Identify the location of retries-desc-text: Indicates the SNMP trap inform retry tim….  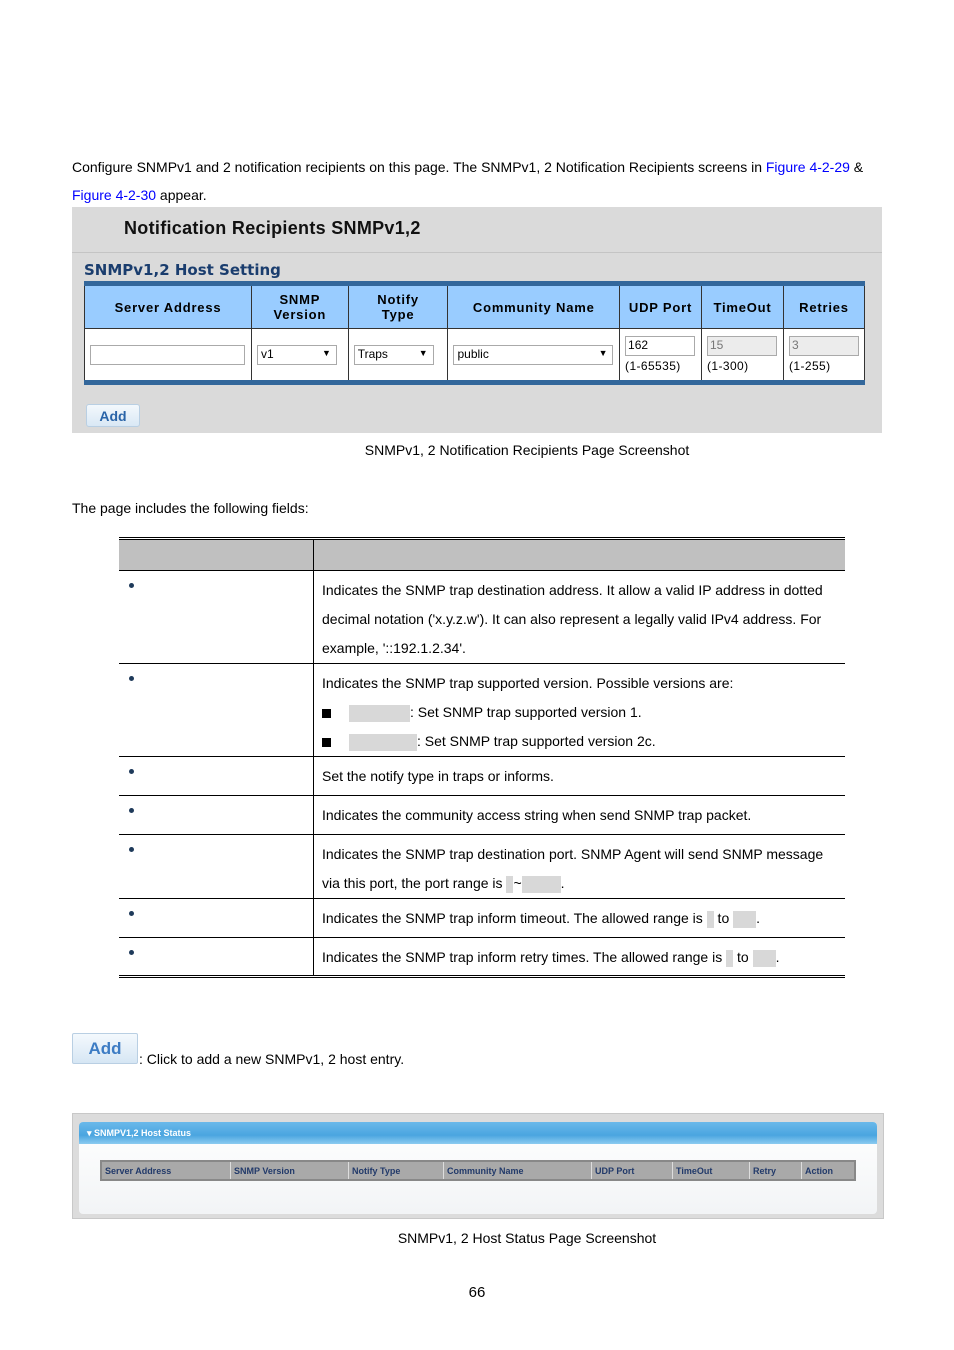
(524, 957).